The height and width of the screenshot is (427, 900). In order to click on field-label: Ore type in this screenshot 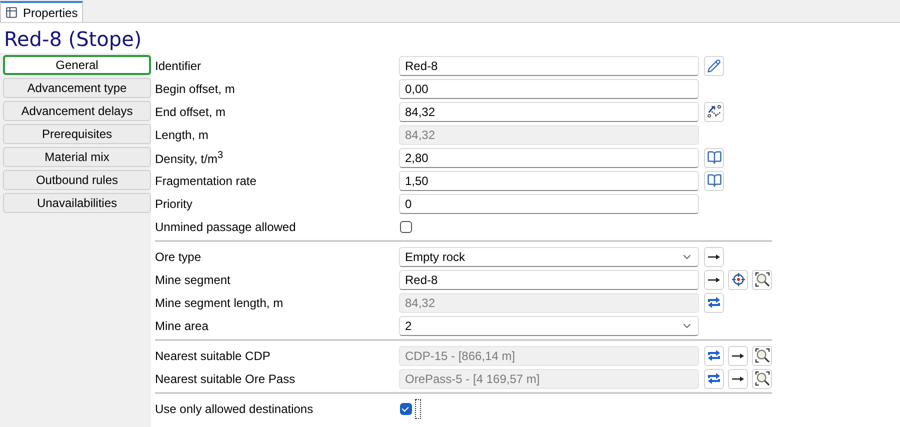, I will do `click(178, 257)`.